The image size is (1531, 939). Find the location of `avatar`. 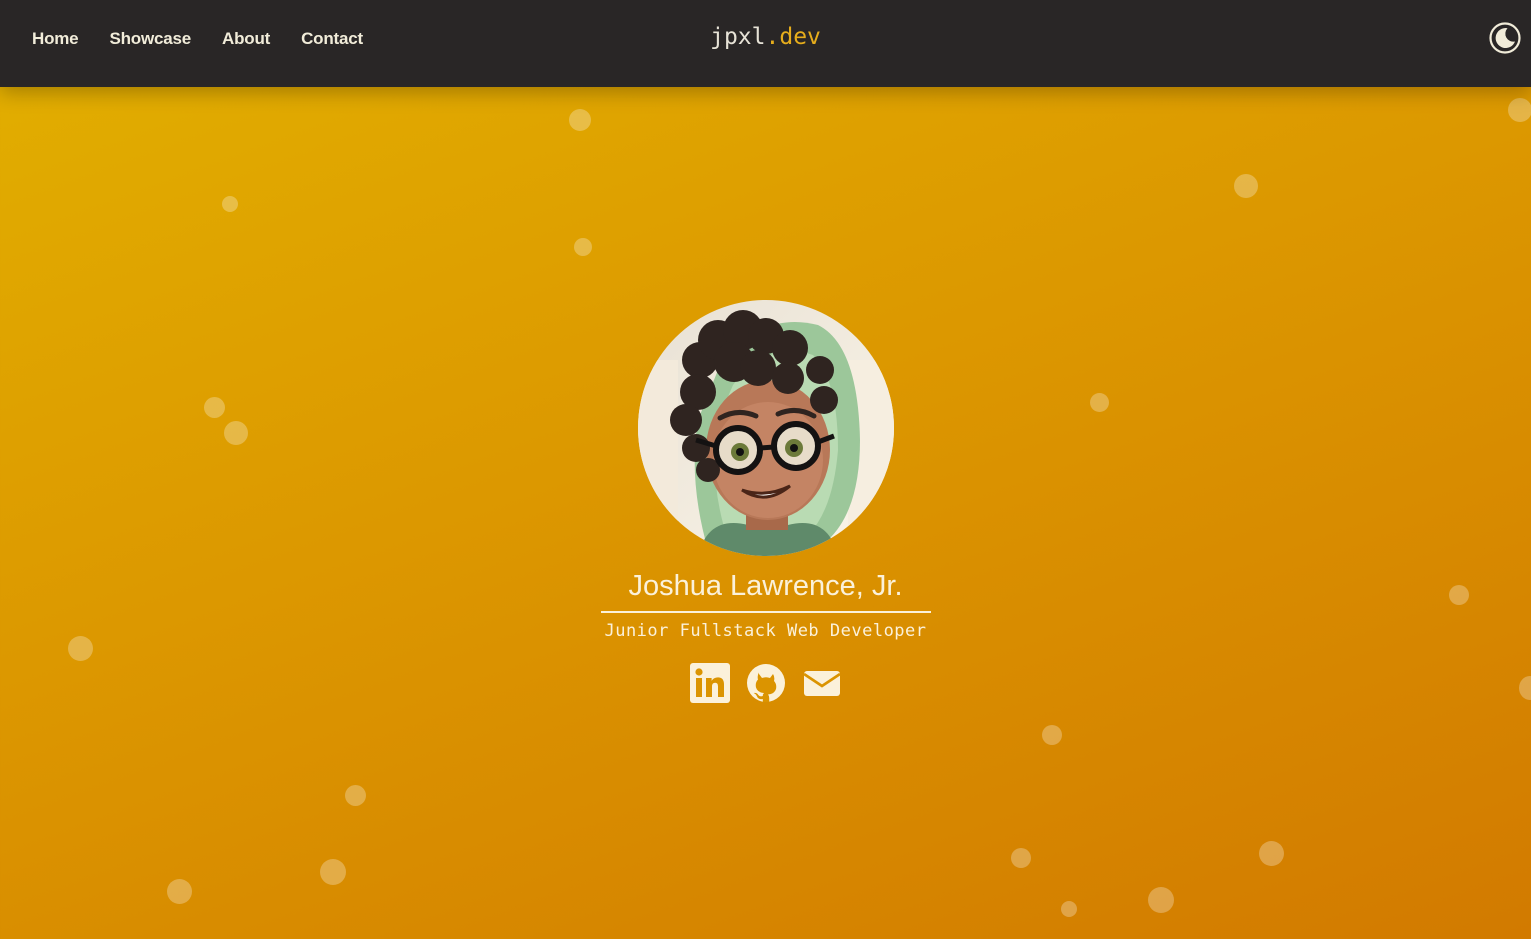

avatar is located at coordinates (765, 428).